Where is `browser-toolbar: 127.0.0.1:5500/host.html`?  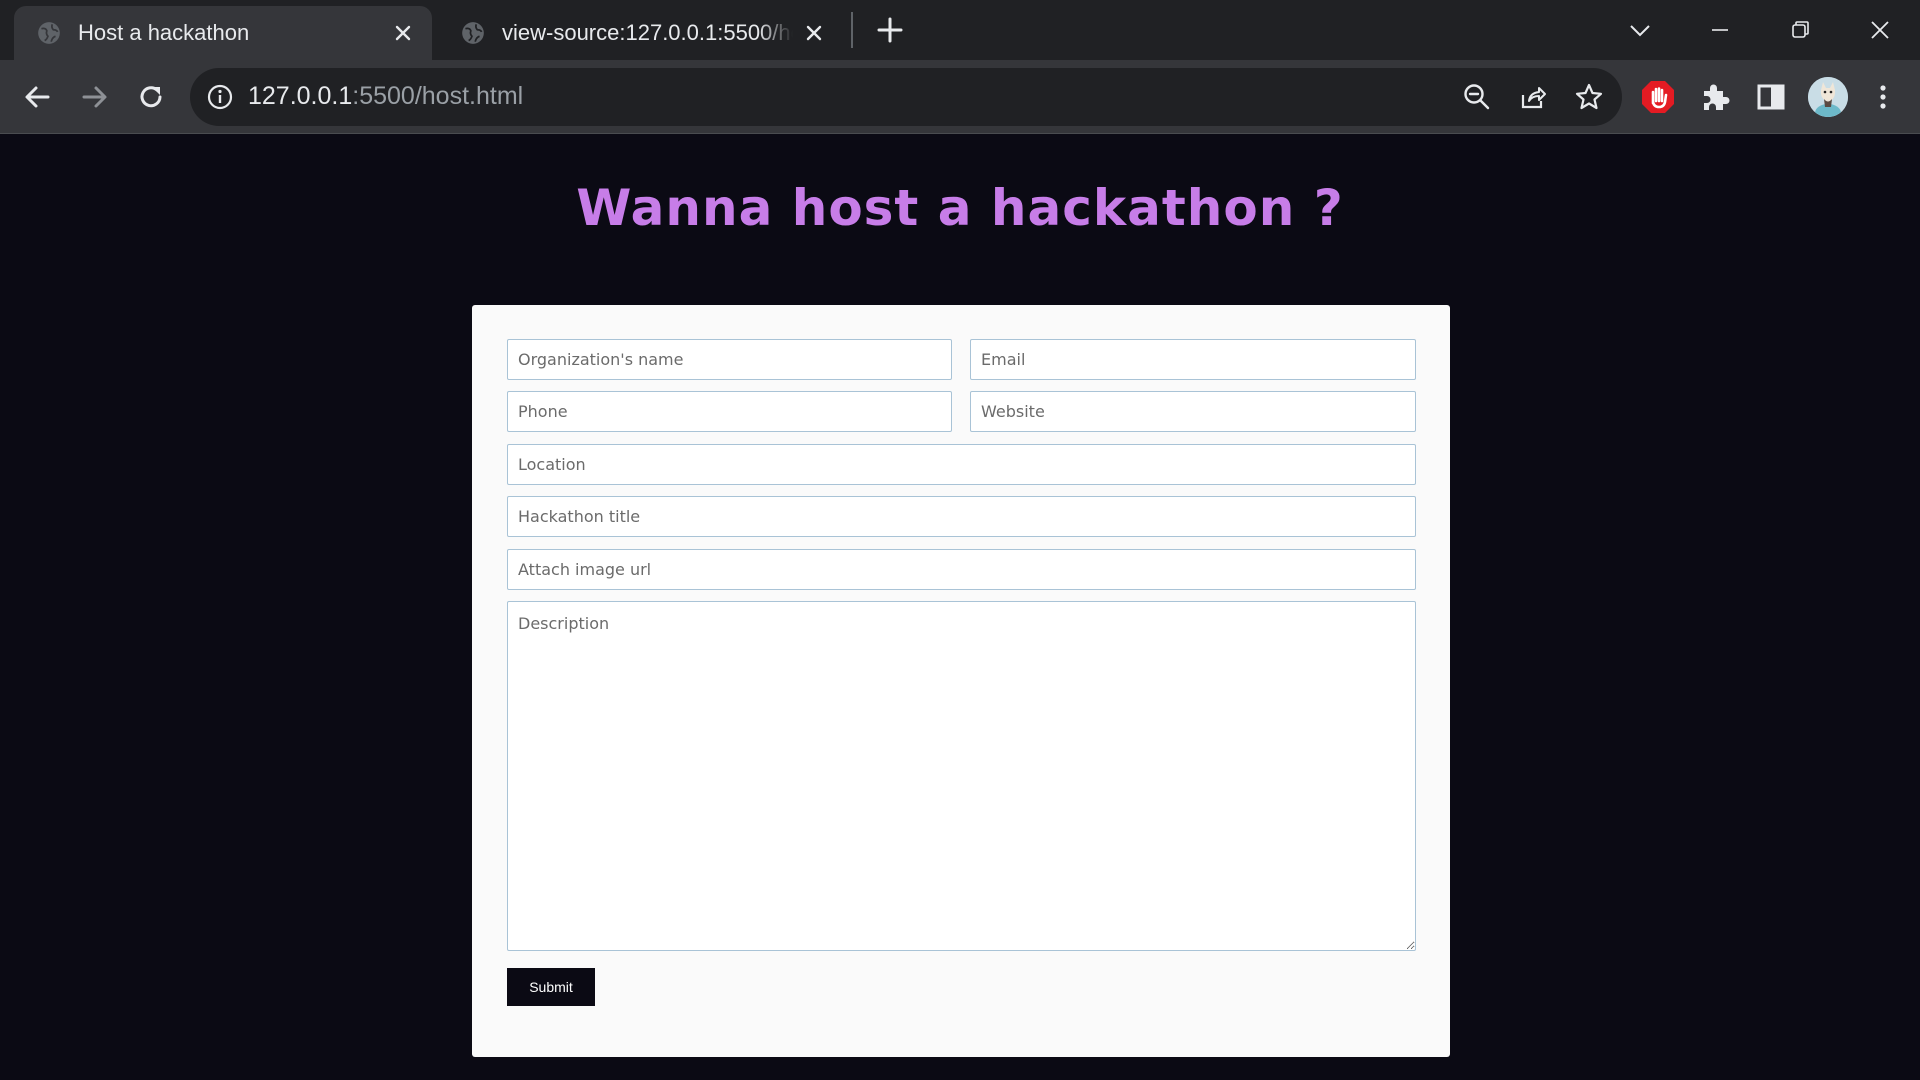 browser-toolbar: 127.0.0.1:5500/host.html is located at coordinates (960, 97).